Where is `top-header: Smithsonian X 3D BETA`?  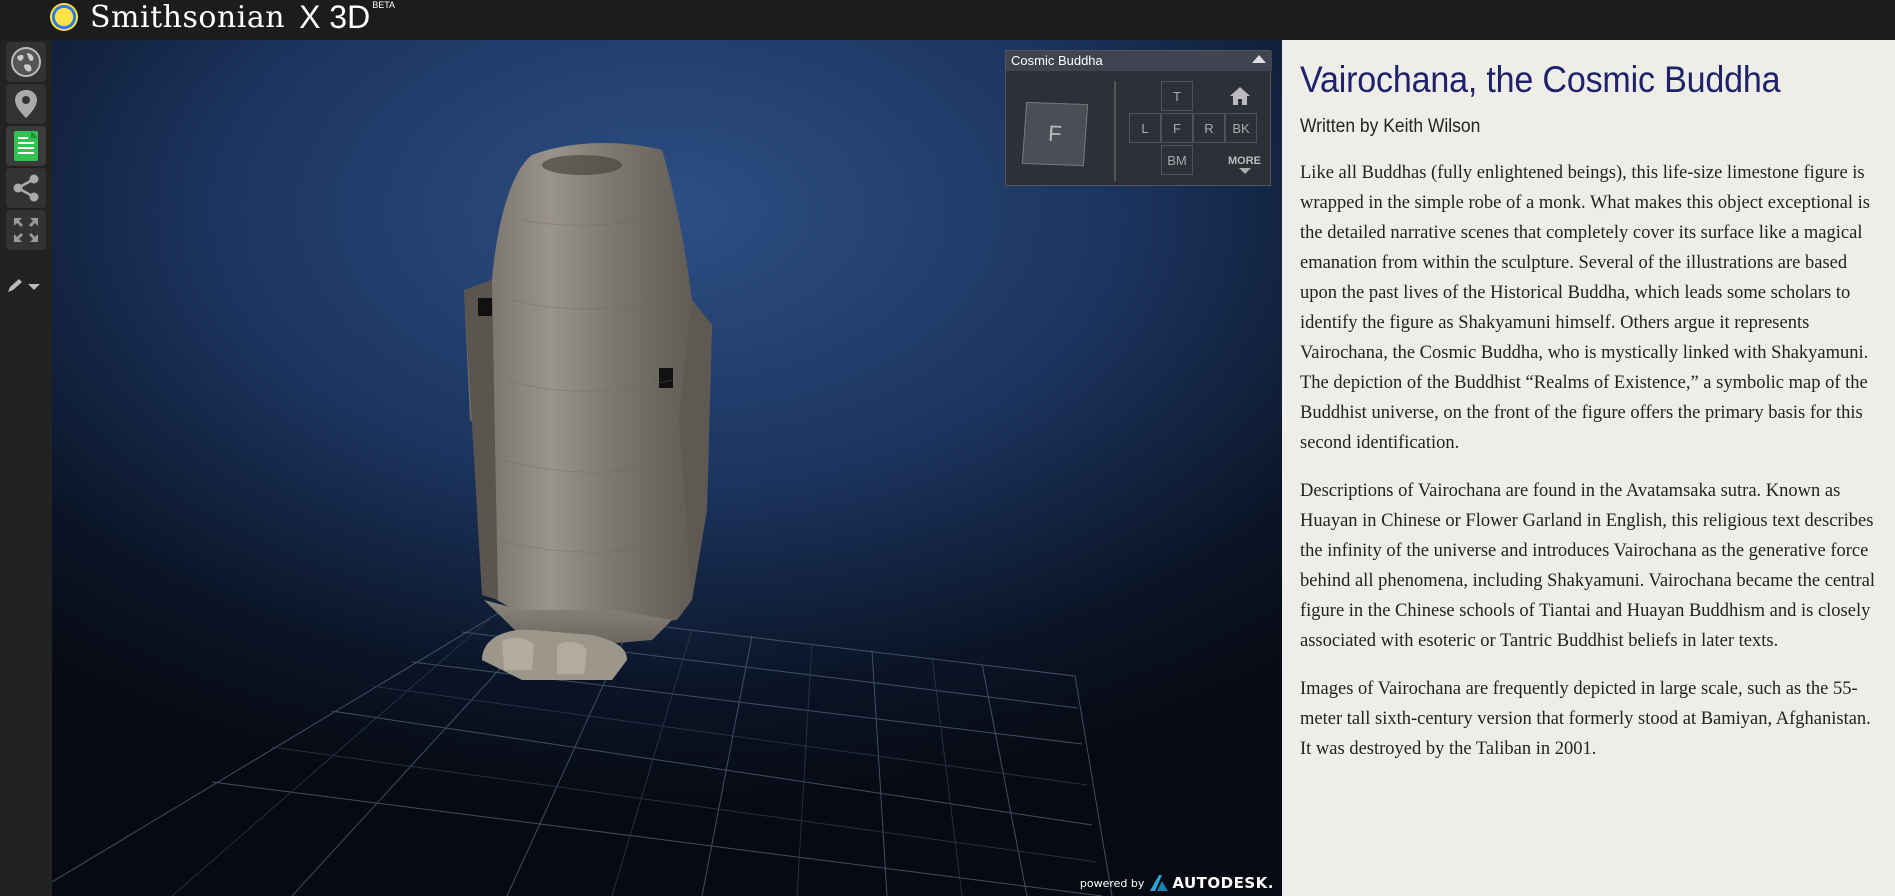 top-header: Smithsonian X 3D BETA is located at coordinates (947, 20).